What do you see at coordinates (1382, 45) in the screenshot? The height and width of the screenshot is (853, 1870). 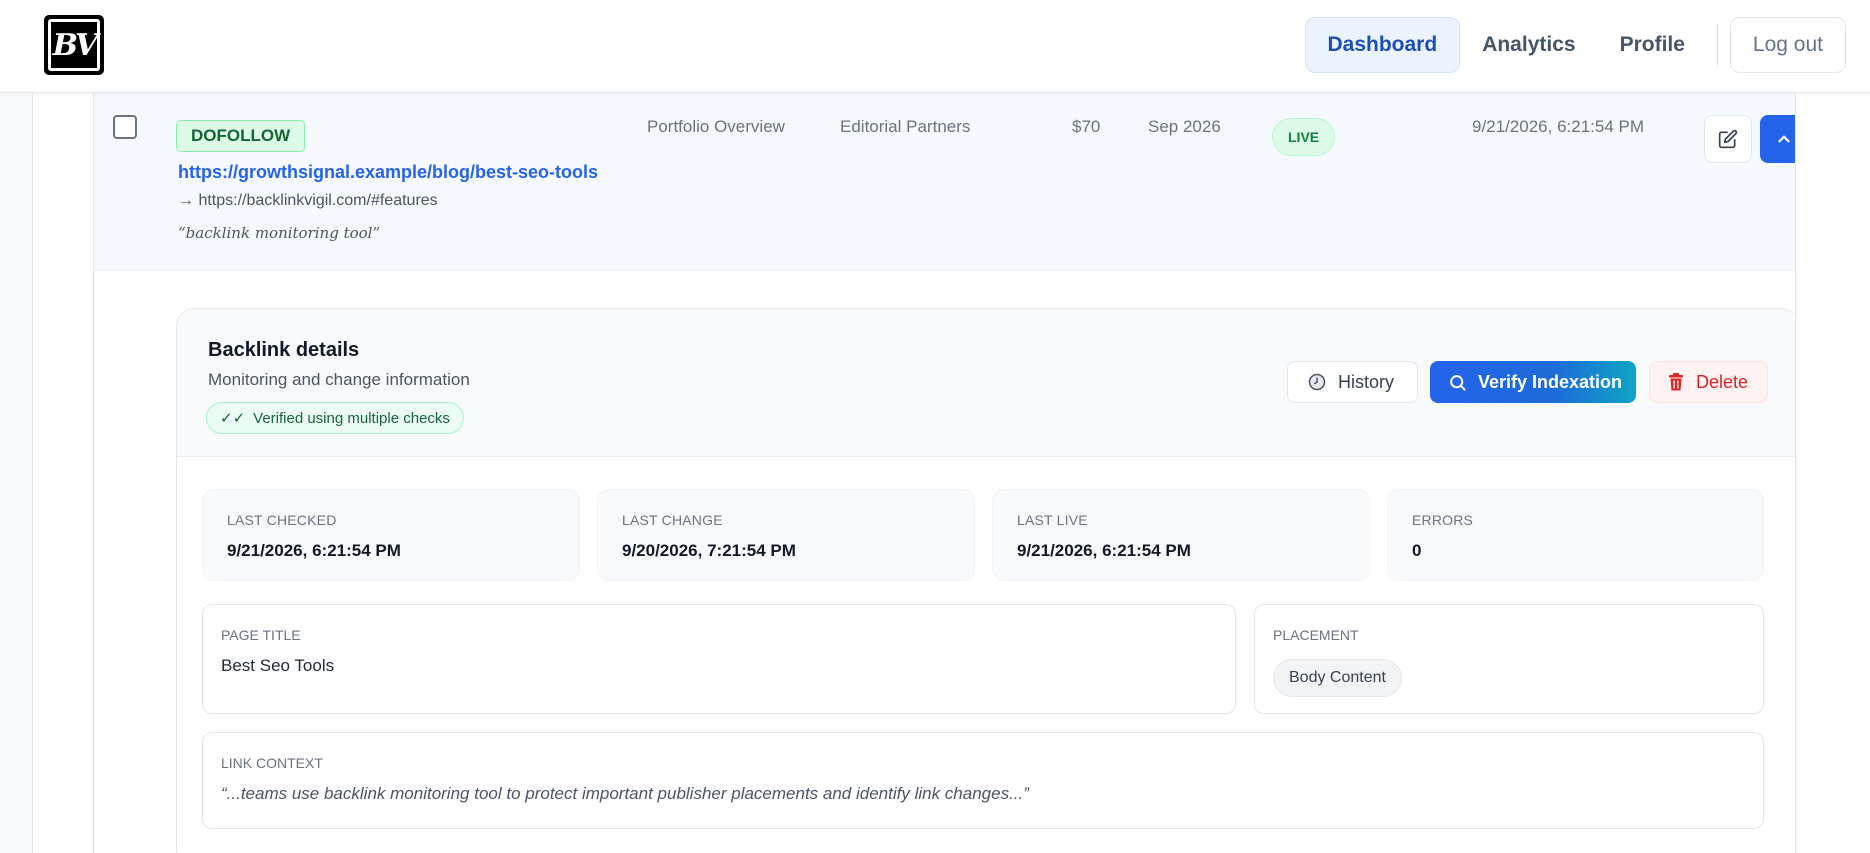 I see `nav-dashboard: Dashboard` at bounding box center [1382, 45].